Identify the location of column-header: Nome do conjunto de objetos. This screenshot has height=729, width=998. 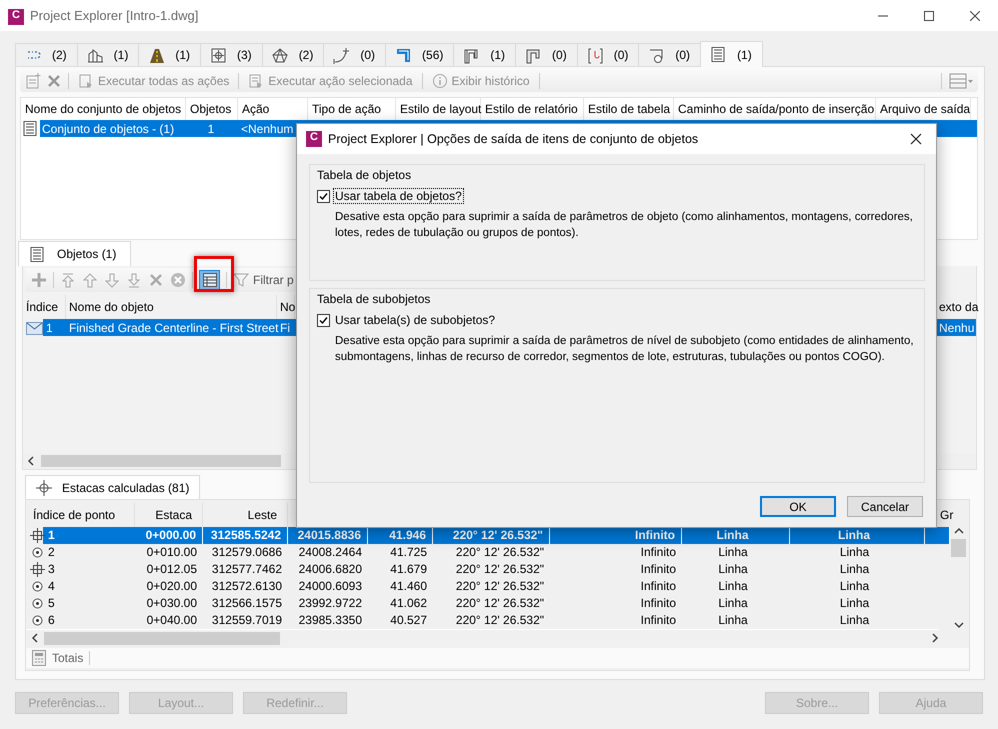
(103, 109).